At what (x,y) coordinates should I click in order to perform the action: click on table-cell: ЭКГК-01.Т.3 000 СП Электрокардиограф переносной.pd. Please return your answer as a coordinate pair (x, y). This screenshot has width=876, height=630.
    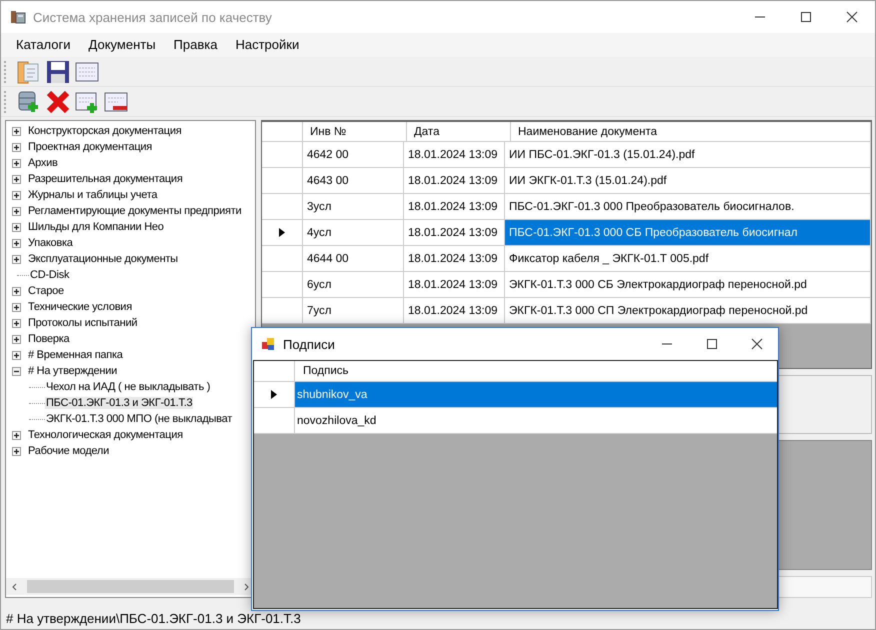
    Looking at the image, I should click on (688, 311).